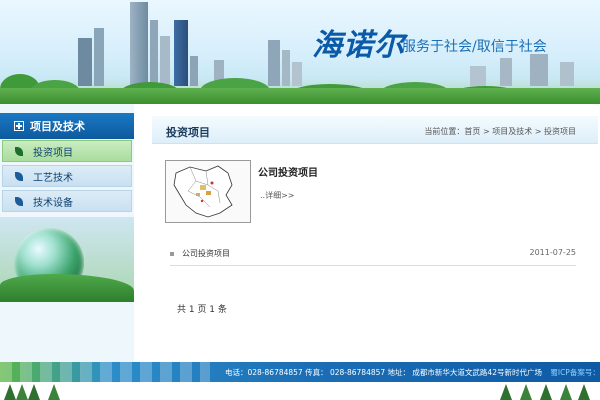 The image size is (600, 400). What do you see at coordinates (105, 372) in the screenshot?
I see `footer-stripes` at bounding box center [105, 372].